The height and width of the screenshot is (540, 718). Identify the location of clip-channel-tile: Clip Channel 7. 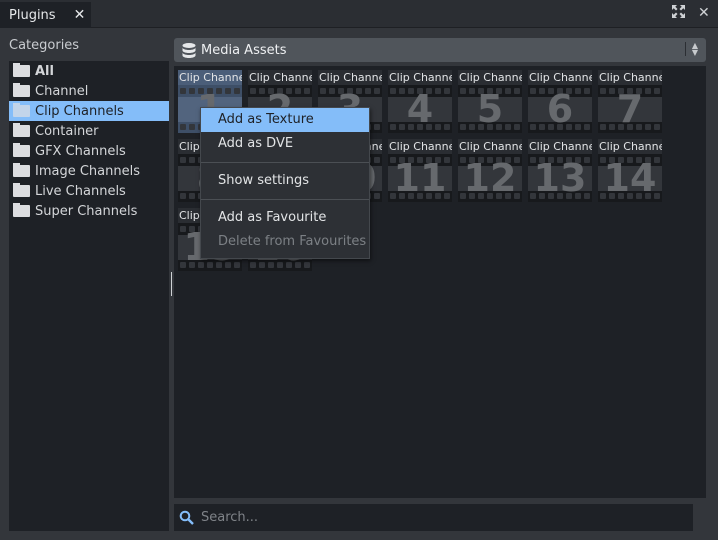
(630, 102).